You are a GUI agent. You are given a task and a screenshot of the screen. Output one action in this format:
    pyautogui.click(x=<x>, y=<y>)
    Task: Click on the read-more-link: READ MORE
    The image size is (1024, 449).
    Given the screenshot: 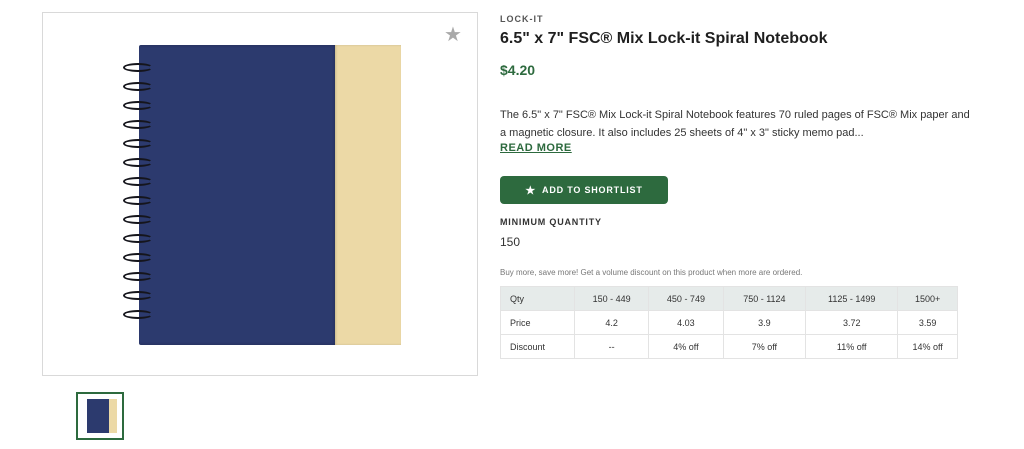 What is the action you would take?
    pyautogui.click(x=536, y=148)
    